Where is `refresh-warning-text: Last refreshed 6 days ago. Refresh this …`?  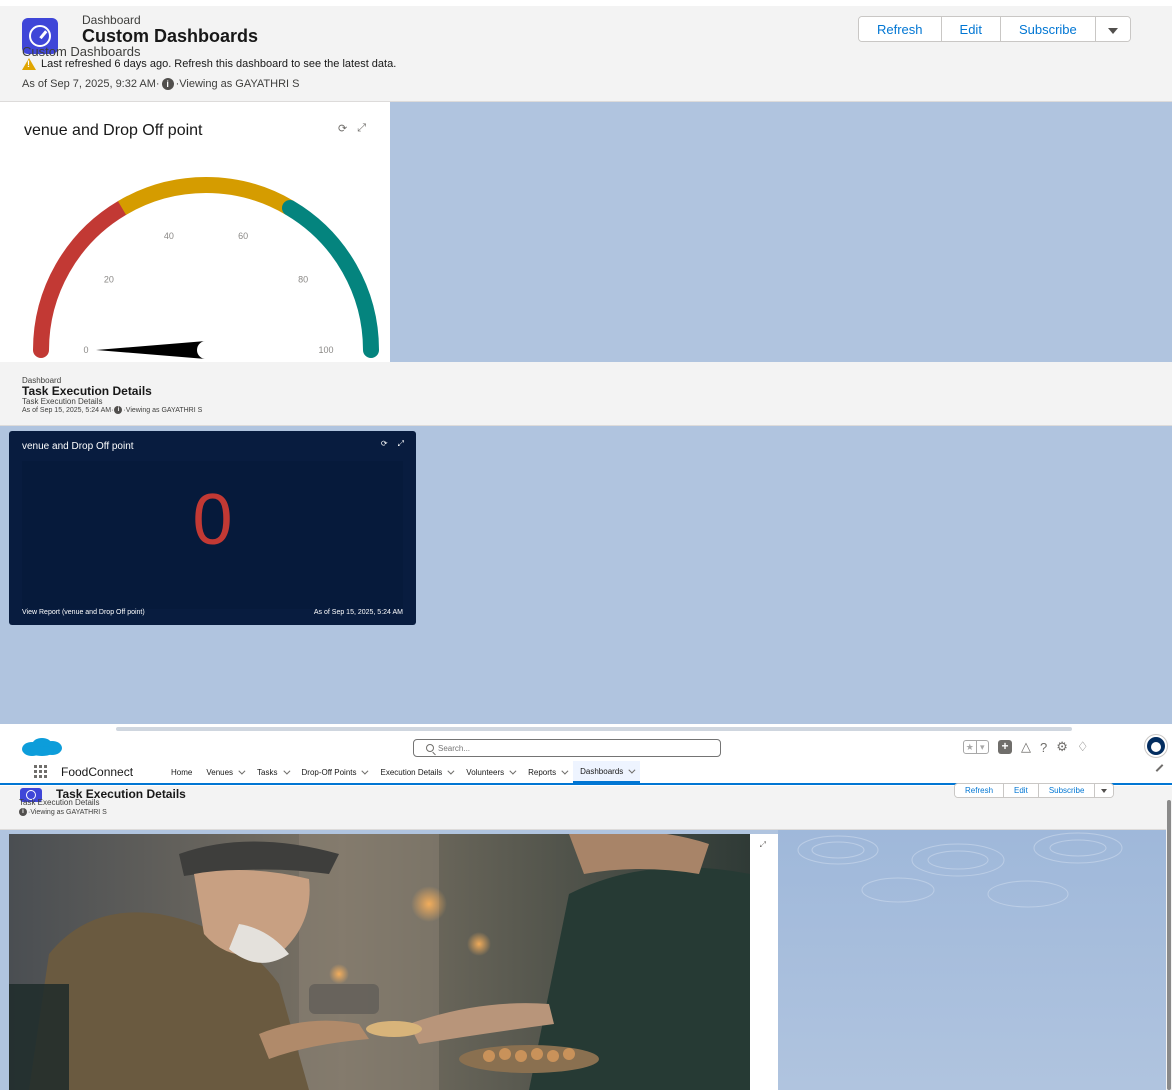
refresh-warning-text: Last refreshed 6 days ago. Refresh this … is located at coordinates (219, 64).